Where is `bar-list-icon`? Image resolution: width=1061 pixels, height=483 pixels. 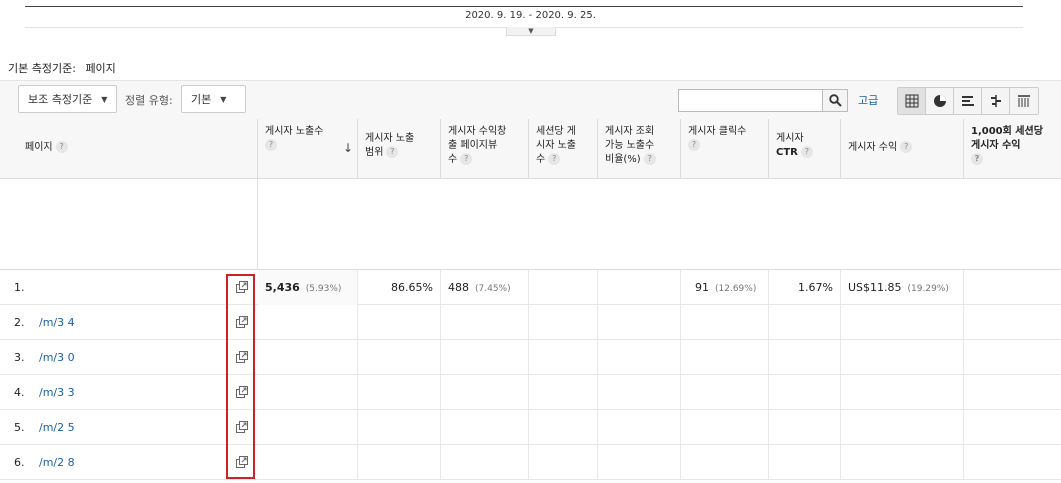
bar-list-icon is located at coordinates (967, 101).